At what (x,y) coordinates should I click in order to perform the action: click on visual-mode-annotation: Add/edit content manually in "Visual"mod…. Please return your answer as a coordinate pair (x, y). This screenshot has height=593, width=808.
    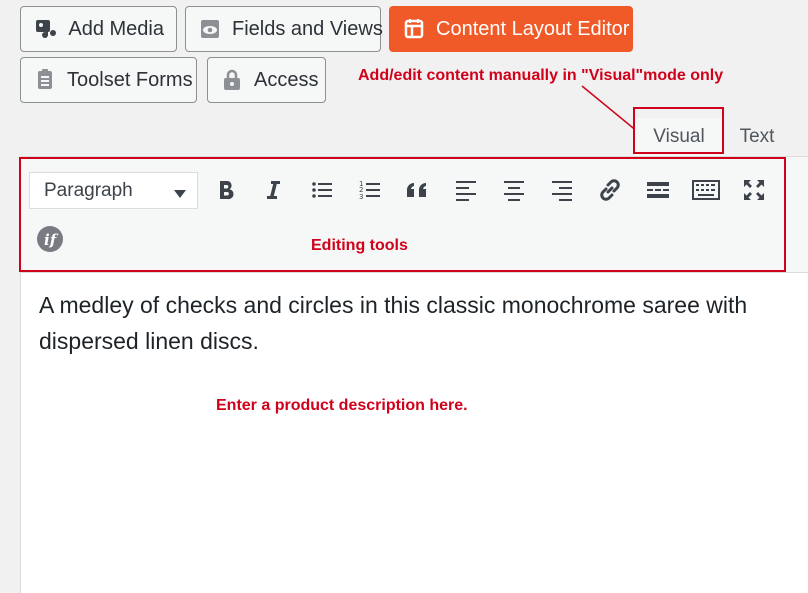
    Looking at the image, I should click on (541, 75).